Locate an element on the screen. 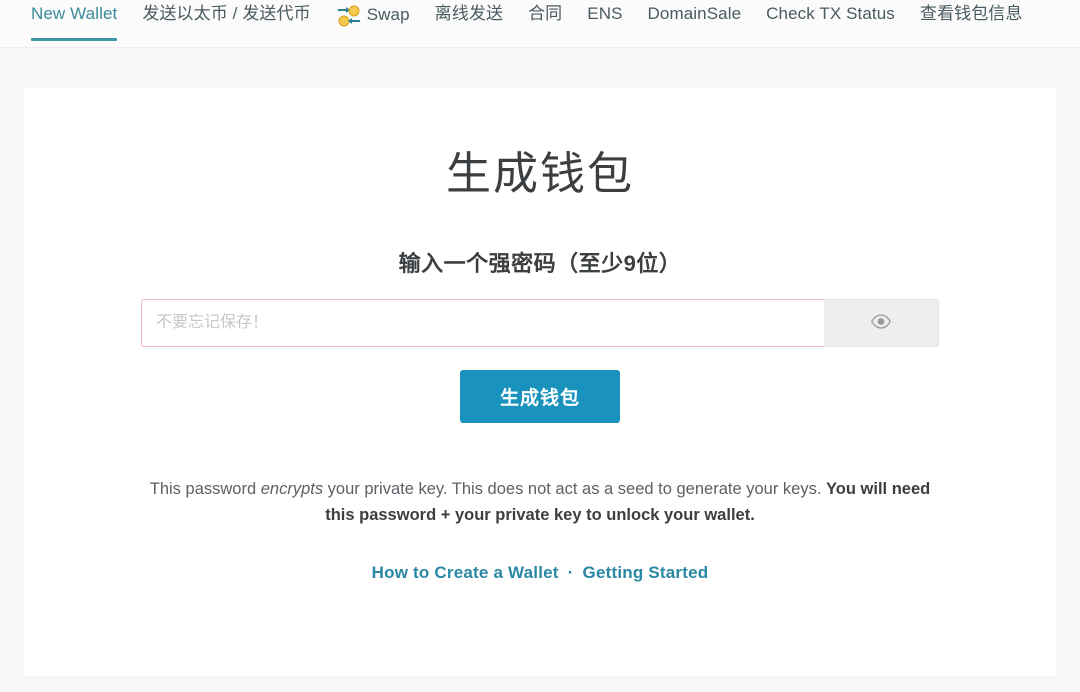 Image resolution: width=1080 pixels, height=692 pixels. eye-icon is located at coordinates (881, 323).